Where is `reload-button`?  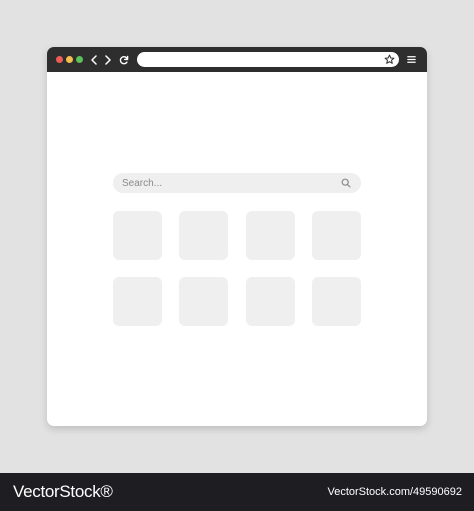 reload-button is located at coordinates (124, 59).